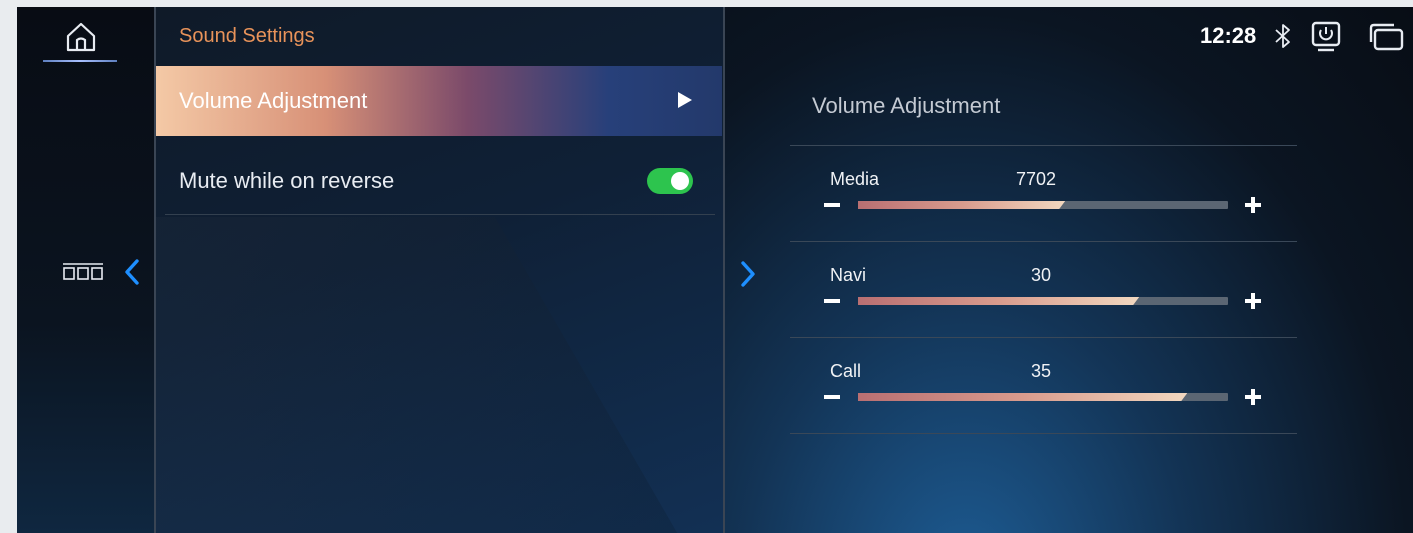  What do you see at coordinates (846, 371) in the screenshot?
I see `volume-row-name: Call` at bounding box center [846, 371].